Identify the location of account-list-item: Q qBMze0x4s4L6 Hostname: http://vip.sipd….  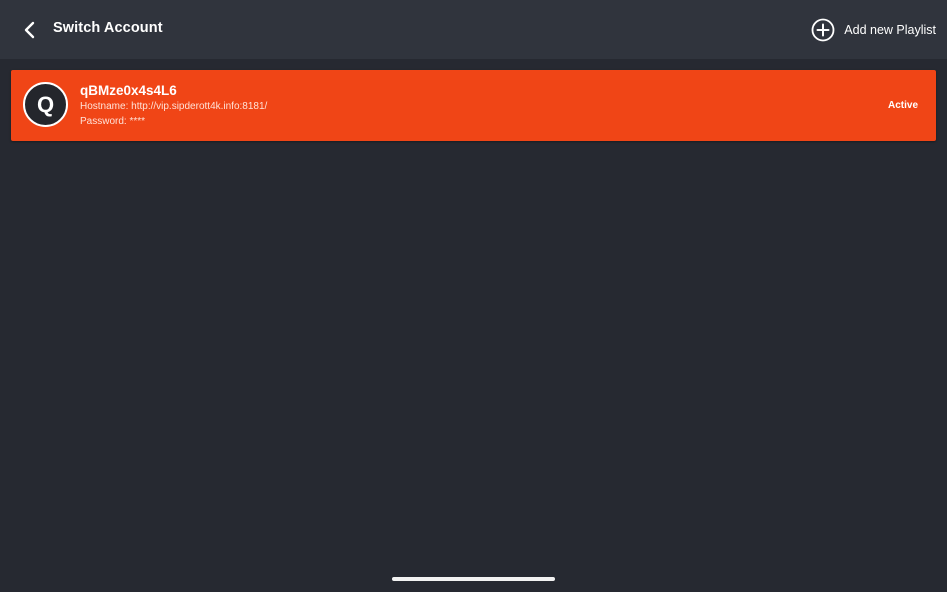
(473, 105).